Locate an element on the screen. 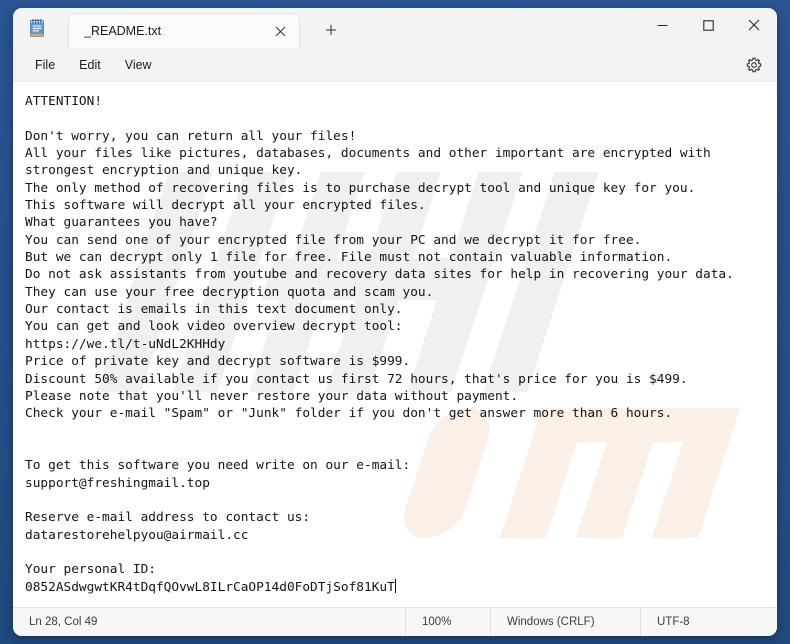 The width and height of the screenshot is (790, 644). minimize-icon is located at coordinates (662, 25).